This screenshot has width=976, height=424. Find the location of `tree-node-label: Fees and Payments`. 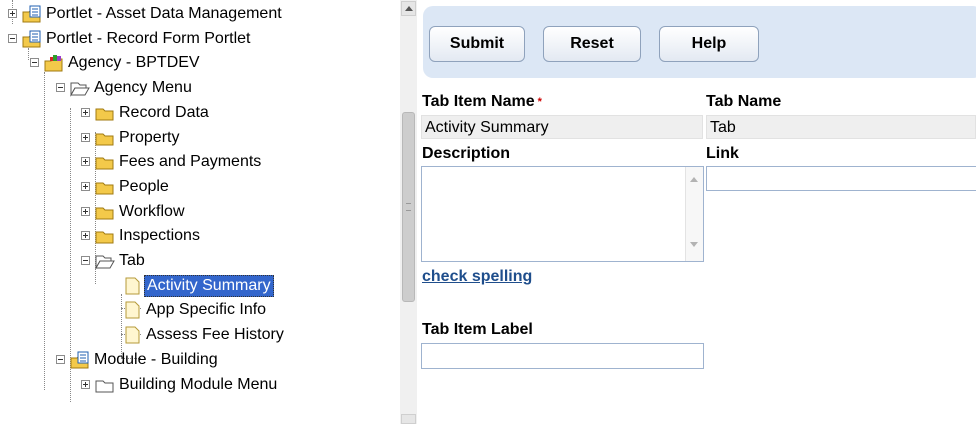

tree-node-label: Fees and Payments is located at coordinates (190, 162).